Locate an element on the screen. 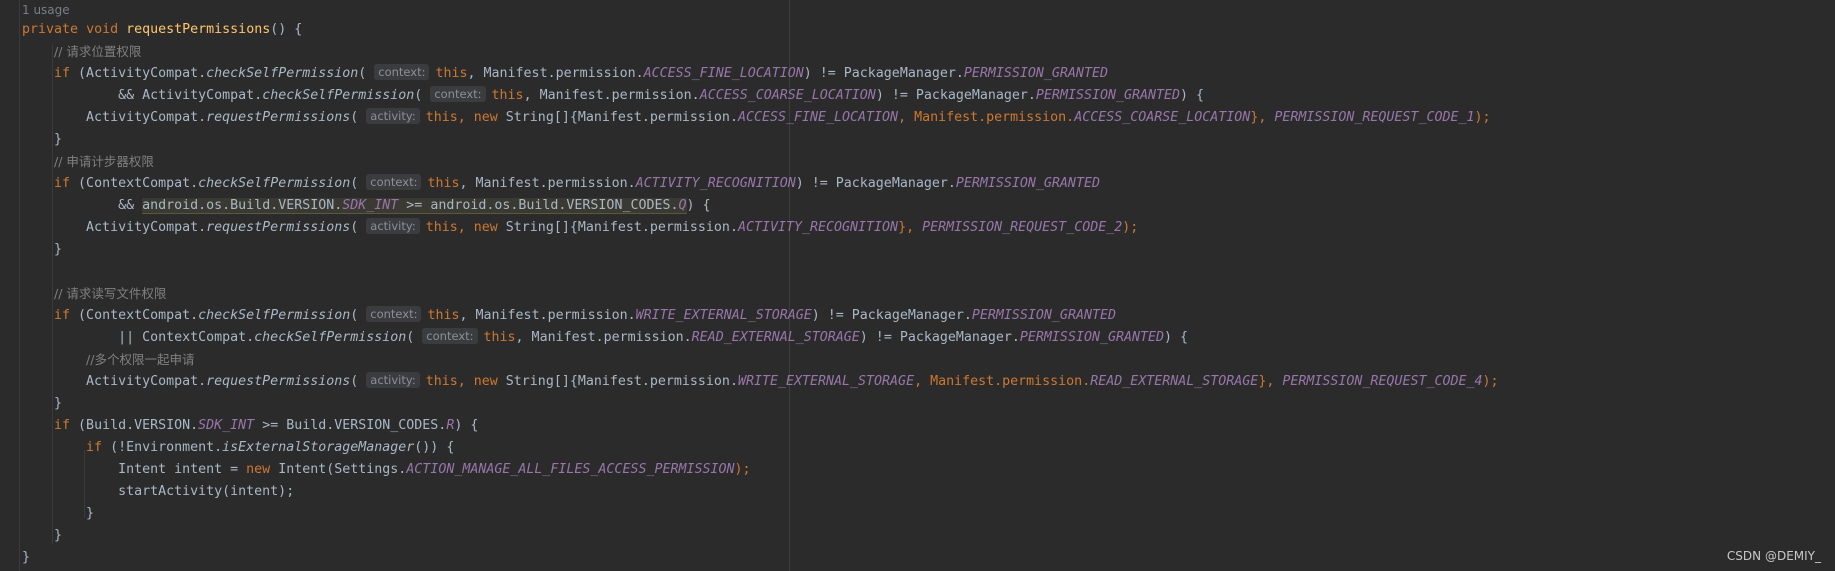 The width and height of the screenshot is (1835, 571). parameter-hint: context: is located at coordinates (394, 314).